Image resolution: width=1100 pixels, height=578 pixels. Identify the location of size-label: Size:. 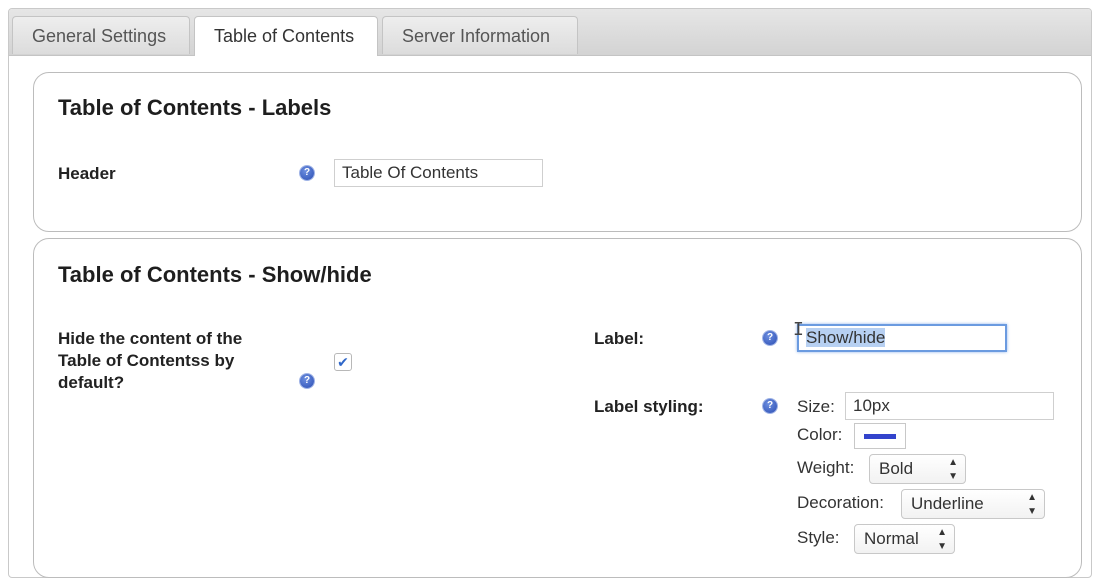
(816, 406).